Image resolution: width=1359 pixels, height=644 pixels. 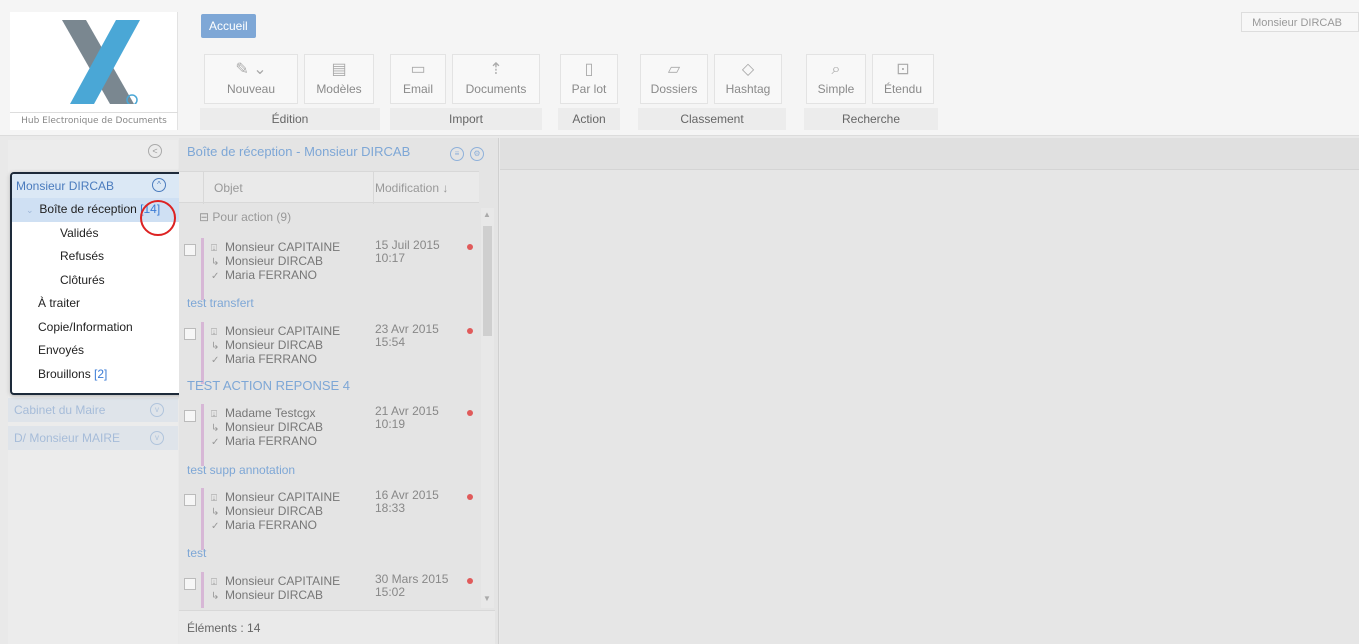 What do you see at coordinates (748, 69) in the screenshot?
I see `tag-icon: ◇` at bounding box center [748, 69].